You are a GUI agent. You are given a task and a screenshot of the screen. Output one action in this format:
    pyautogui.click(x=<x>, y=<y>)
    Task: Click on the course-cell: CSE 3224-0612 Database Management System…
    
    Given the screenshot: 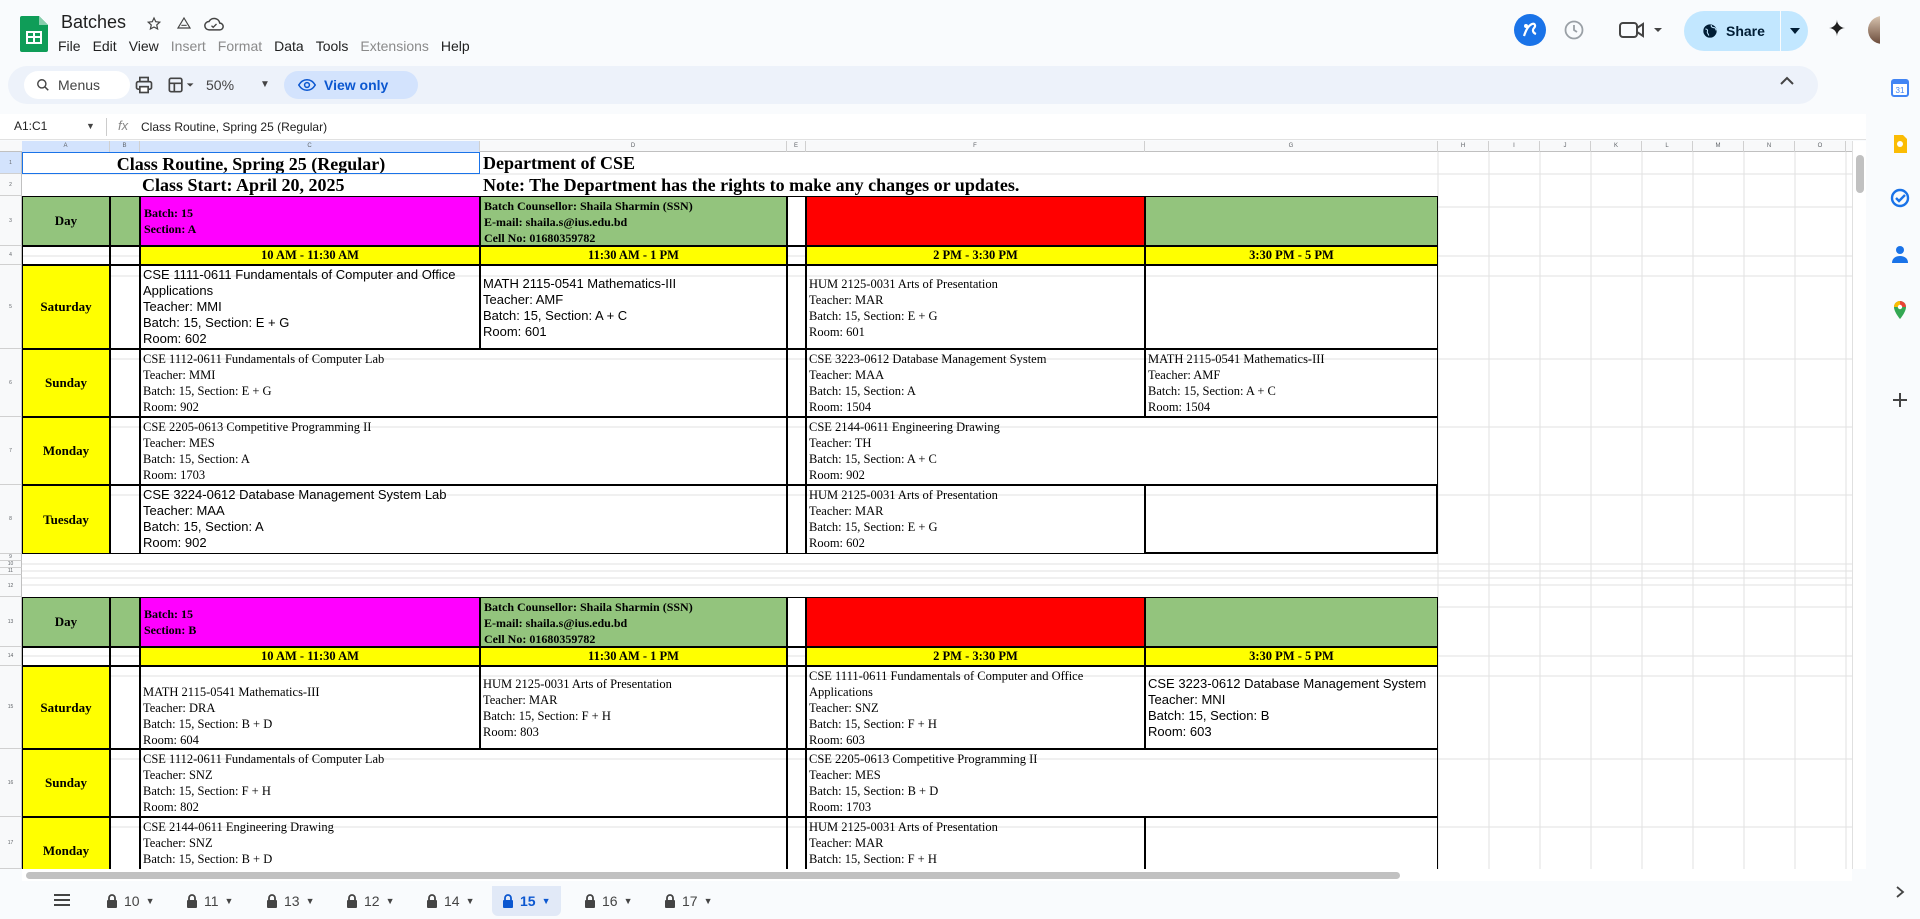 What is the action you would take?
    pyautogui.click(x=463, y=519)
    